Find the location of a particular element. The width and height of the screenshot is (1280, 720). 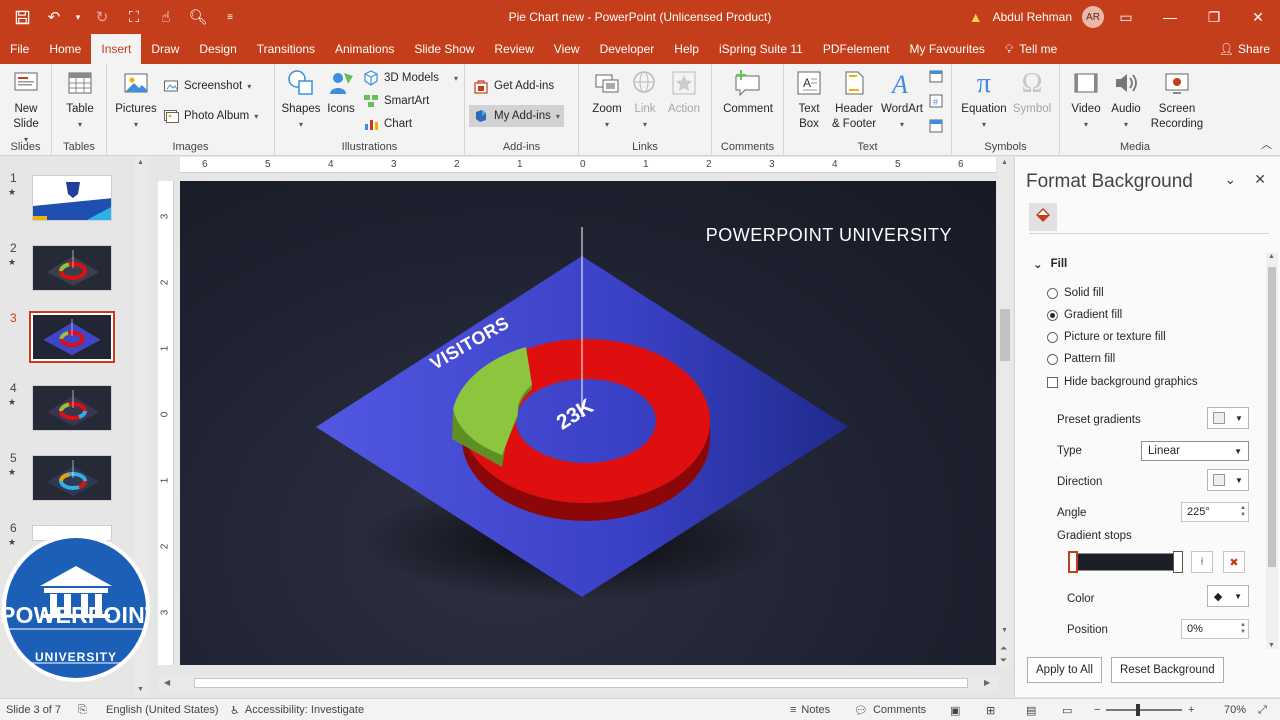

scroll-right-icon: ▶ is located at coordinates (987, 682).